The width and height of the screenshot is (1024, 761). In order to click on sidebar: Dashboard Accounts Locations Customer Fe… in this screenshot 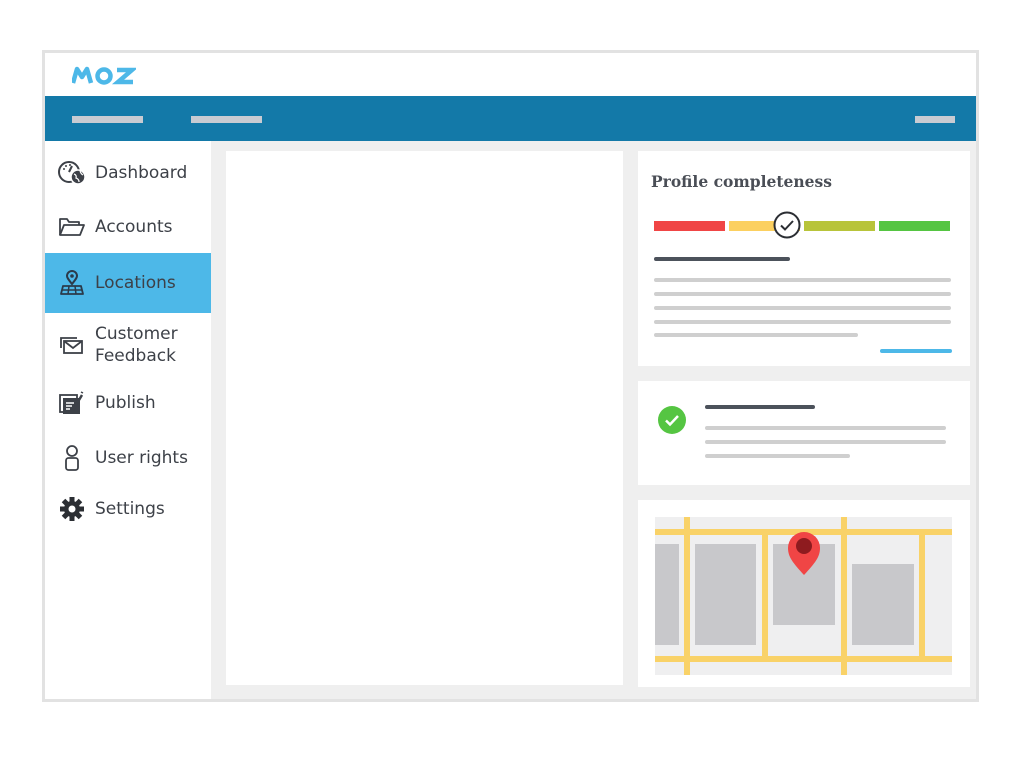, I will do `click(128, 420)`.